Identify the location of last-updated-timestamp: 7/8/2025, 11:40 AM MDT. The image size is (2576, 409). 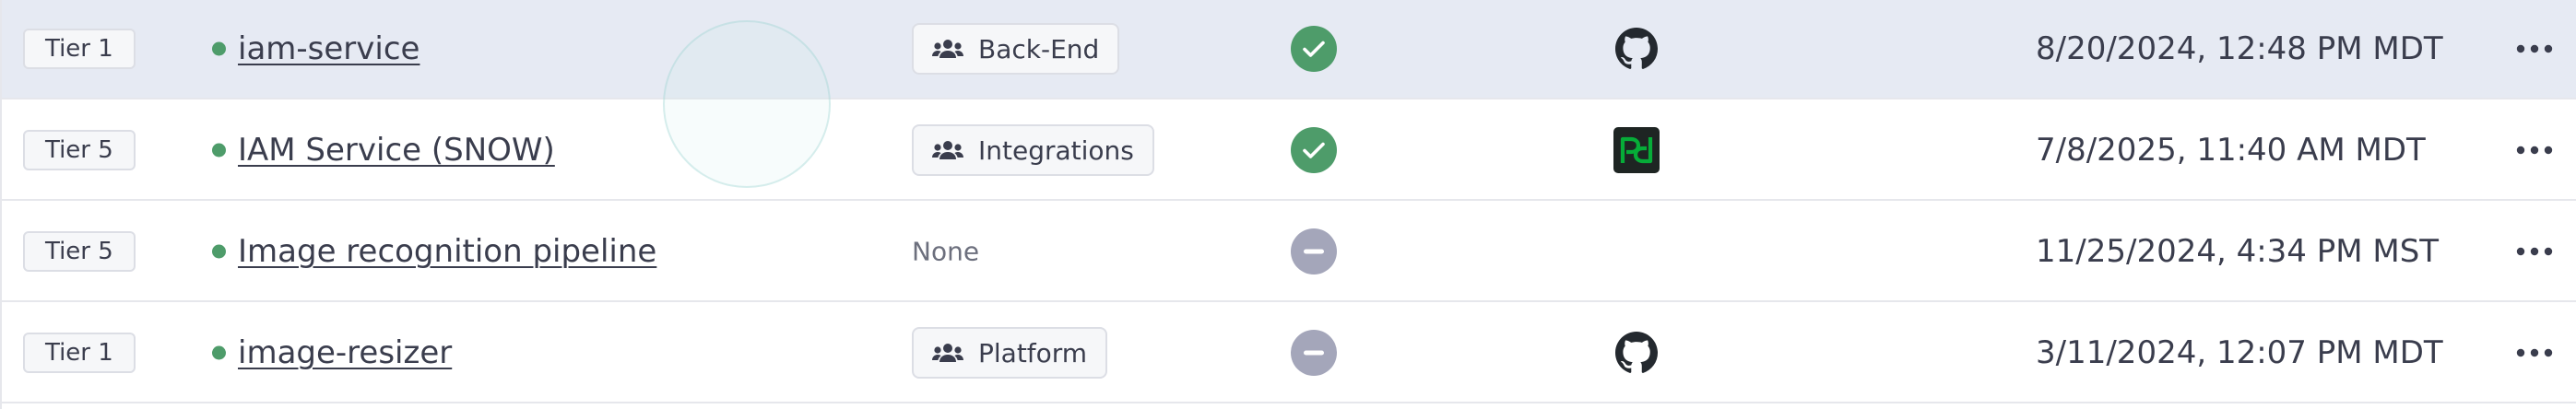
(2231, 150).